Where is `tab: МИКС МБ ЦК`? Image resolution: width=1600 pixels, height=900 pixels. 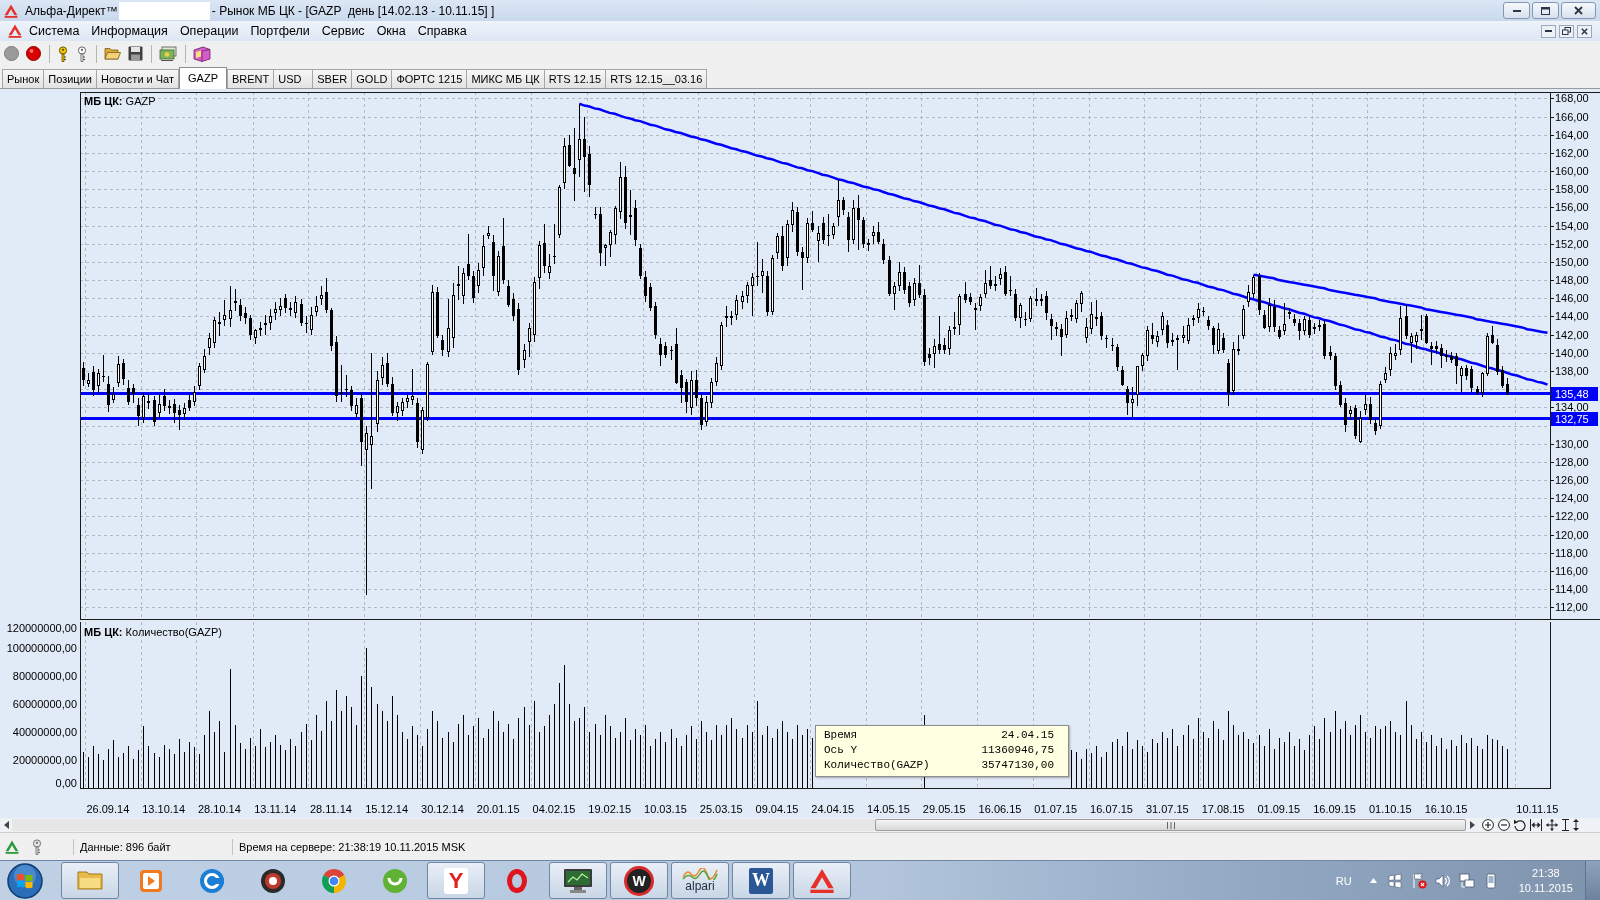
tab: МИКС МБ ЦК is located at coordinates (505, 78).